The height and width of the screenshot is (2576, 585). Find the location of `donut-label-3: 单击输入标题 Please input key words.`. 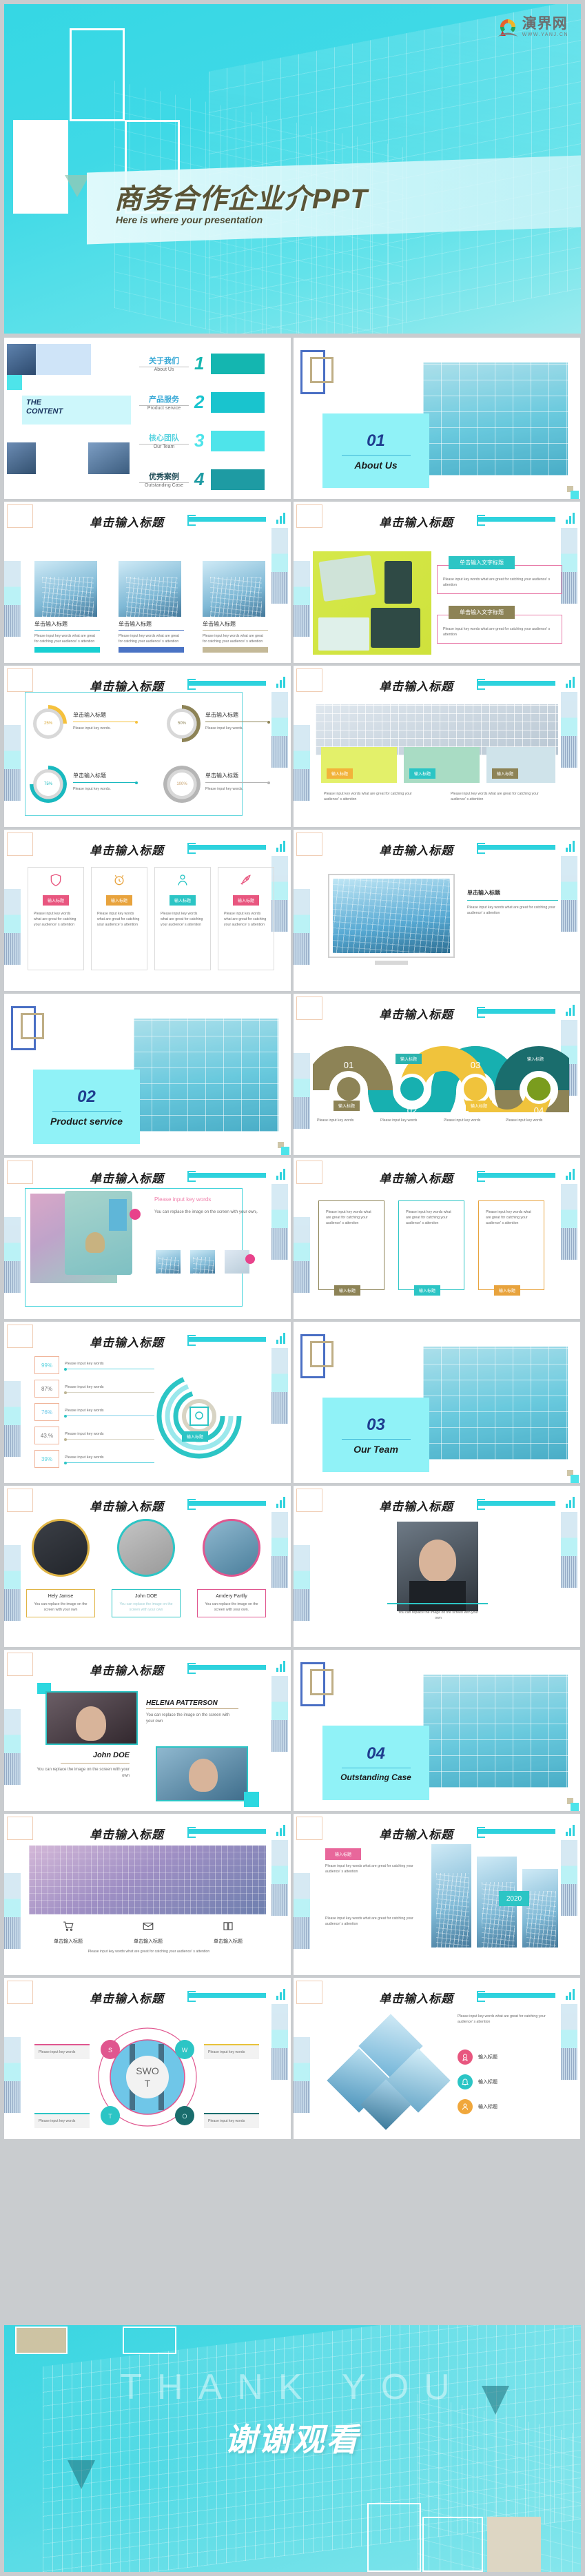

donut-label-3: 单击输入标题 Please input key words. is located at coordinates (105, 782).